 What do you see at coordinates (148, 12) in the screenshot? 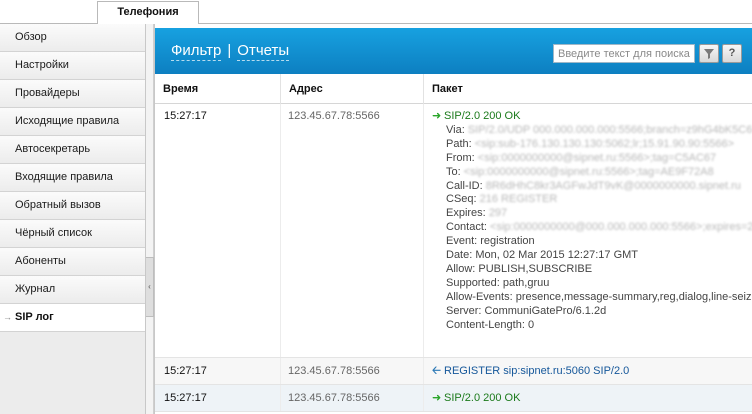
I see `tab-telephony: Телефония` at bounding box center [148, 12].